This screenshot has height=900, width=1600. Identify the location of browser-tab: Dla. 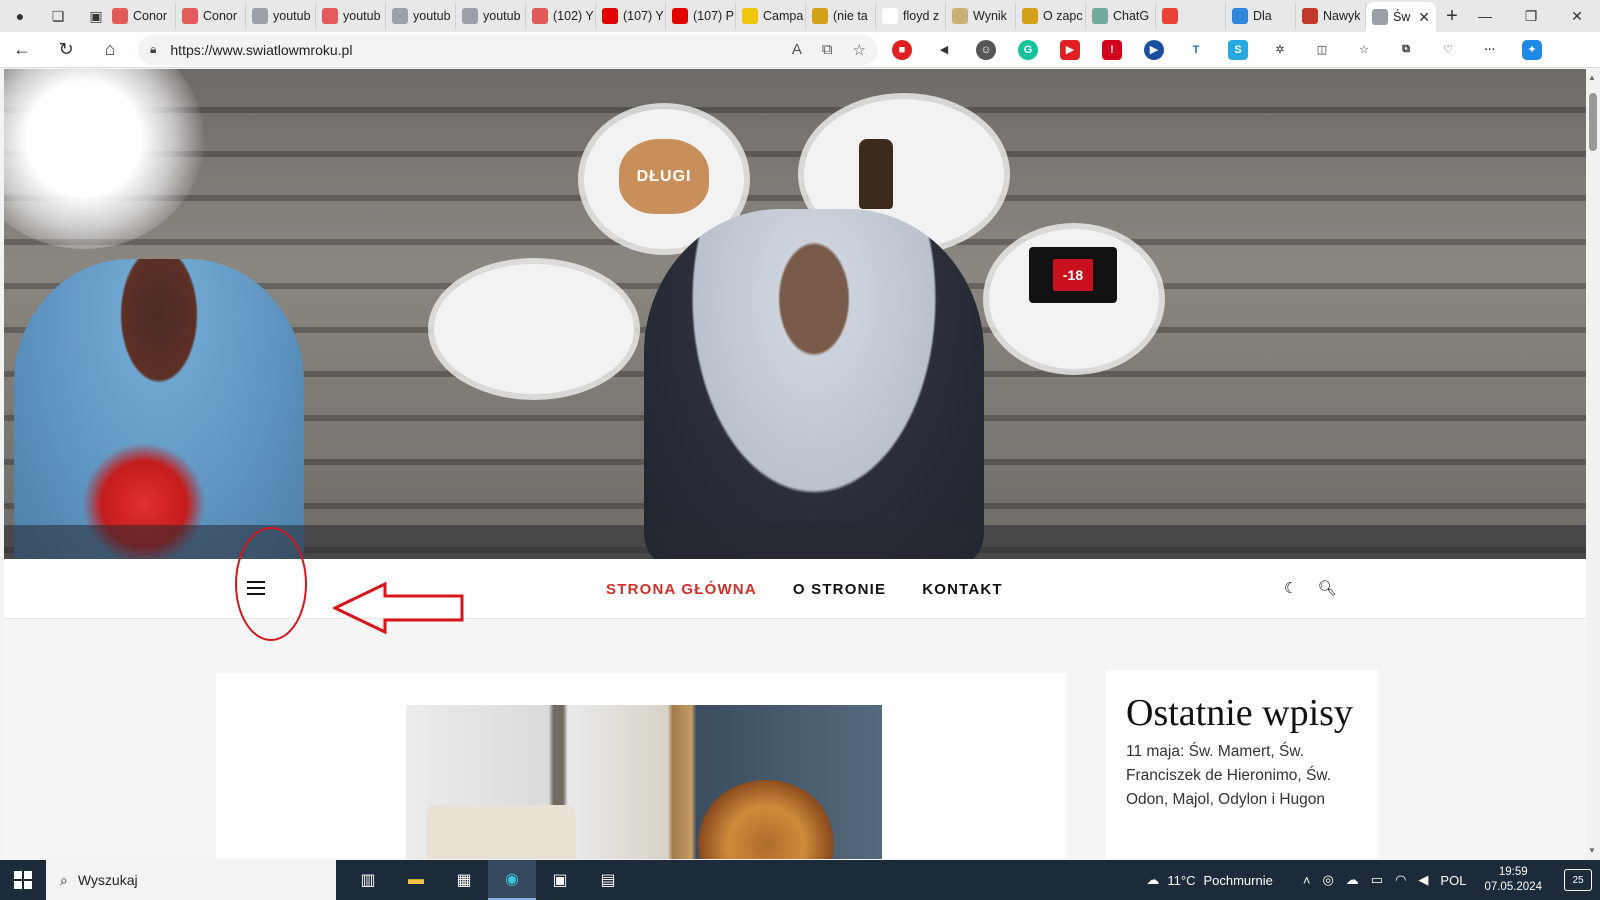
(1261, 16).